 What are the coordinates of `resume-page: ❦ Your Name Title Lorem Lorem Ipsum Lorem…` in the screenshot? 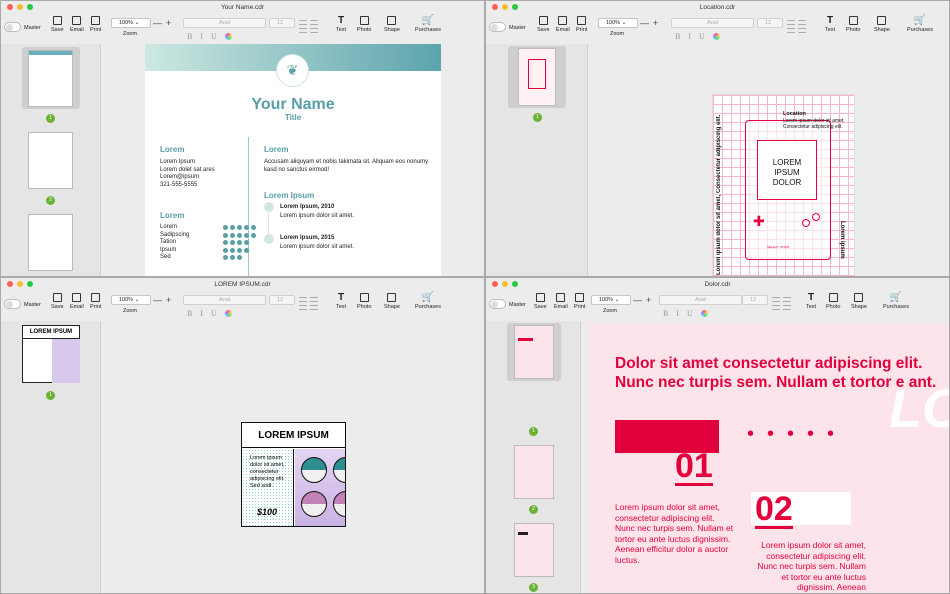 It's located at (293, 160).